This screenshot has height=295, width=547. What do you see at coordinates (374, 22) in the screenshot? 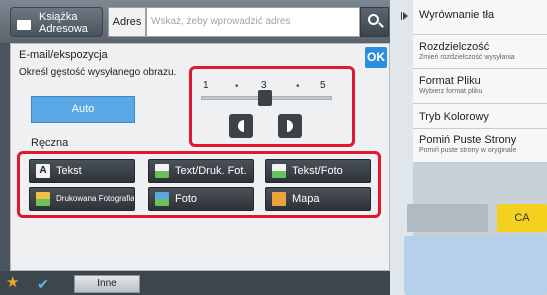
I see `search-button` at bounding box center [374, 22].